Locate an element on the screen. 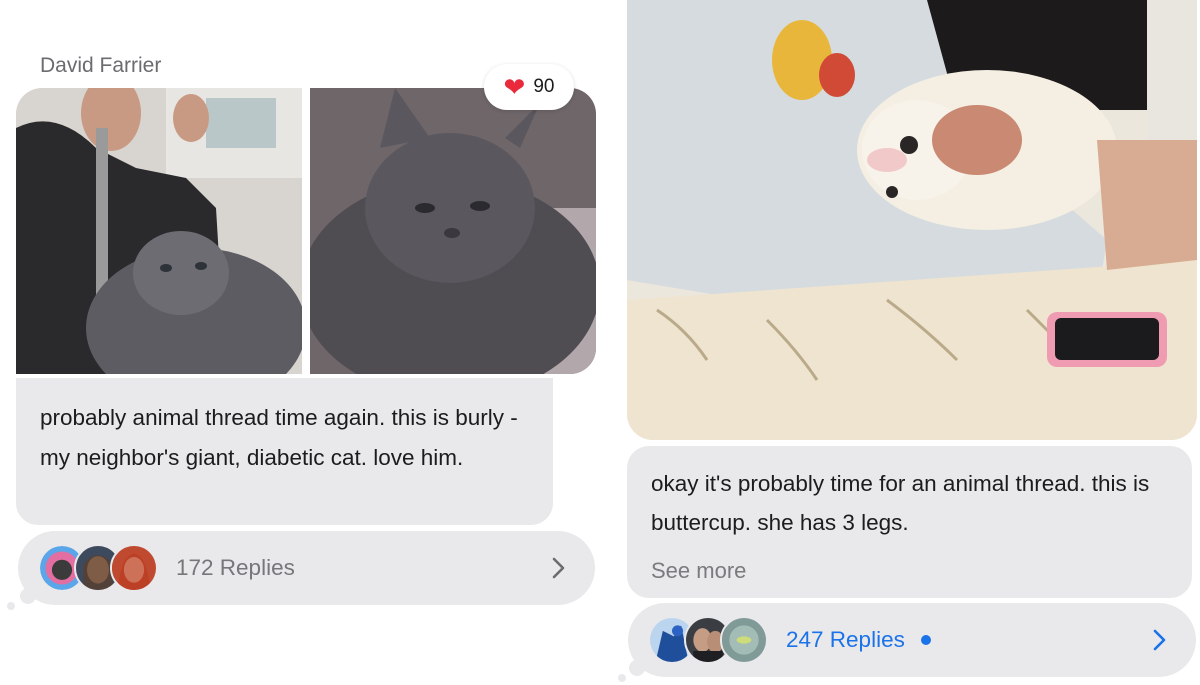 The width and height of the screenshot is (1200, 685). photo-grey-cat is located at coordinates (453, 231).